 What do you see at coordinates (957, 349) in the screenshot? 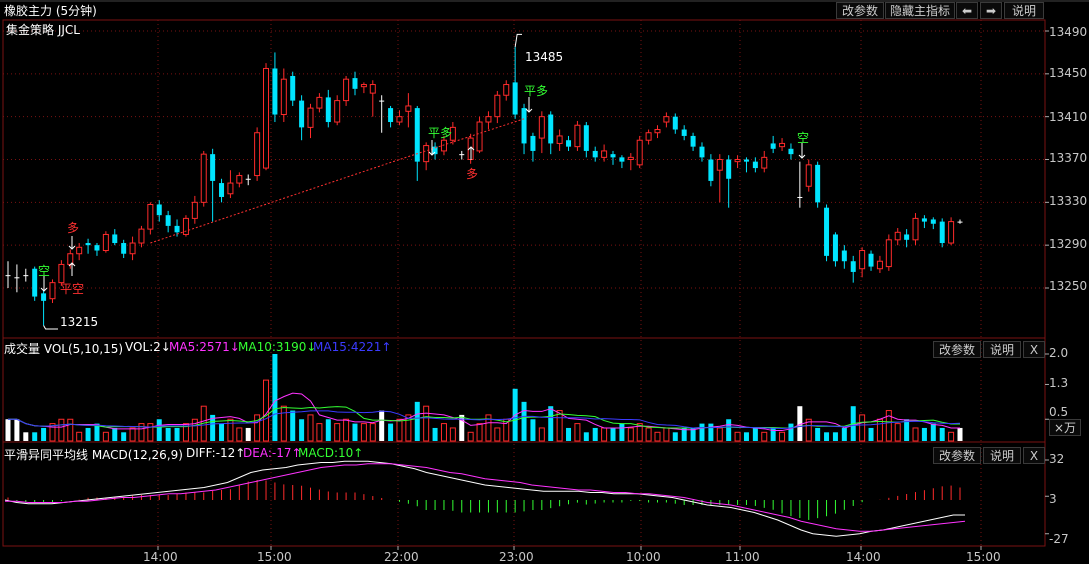
I see `volume-params-button: 改参数` at bounding box center [957, 349].